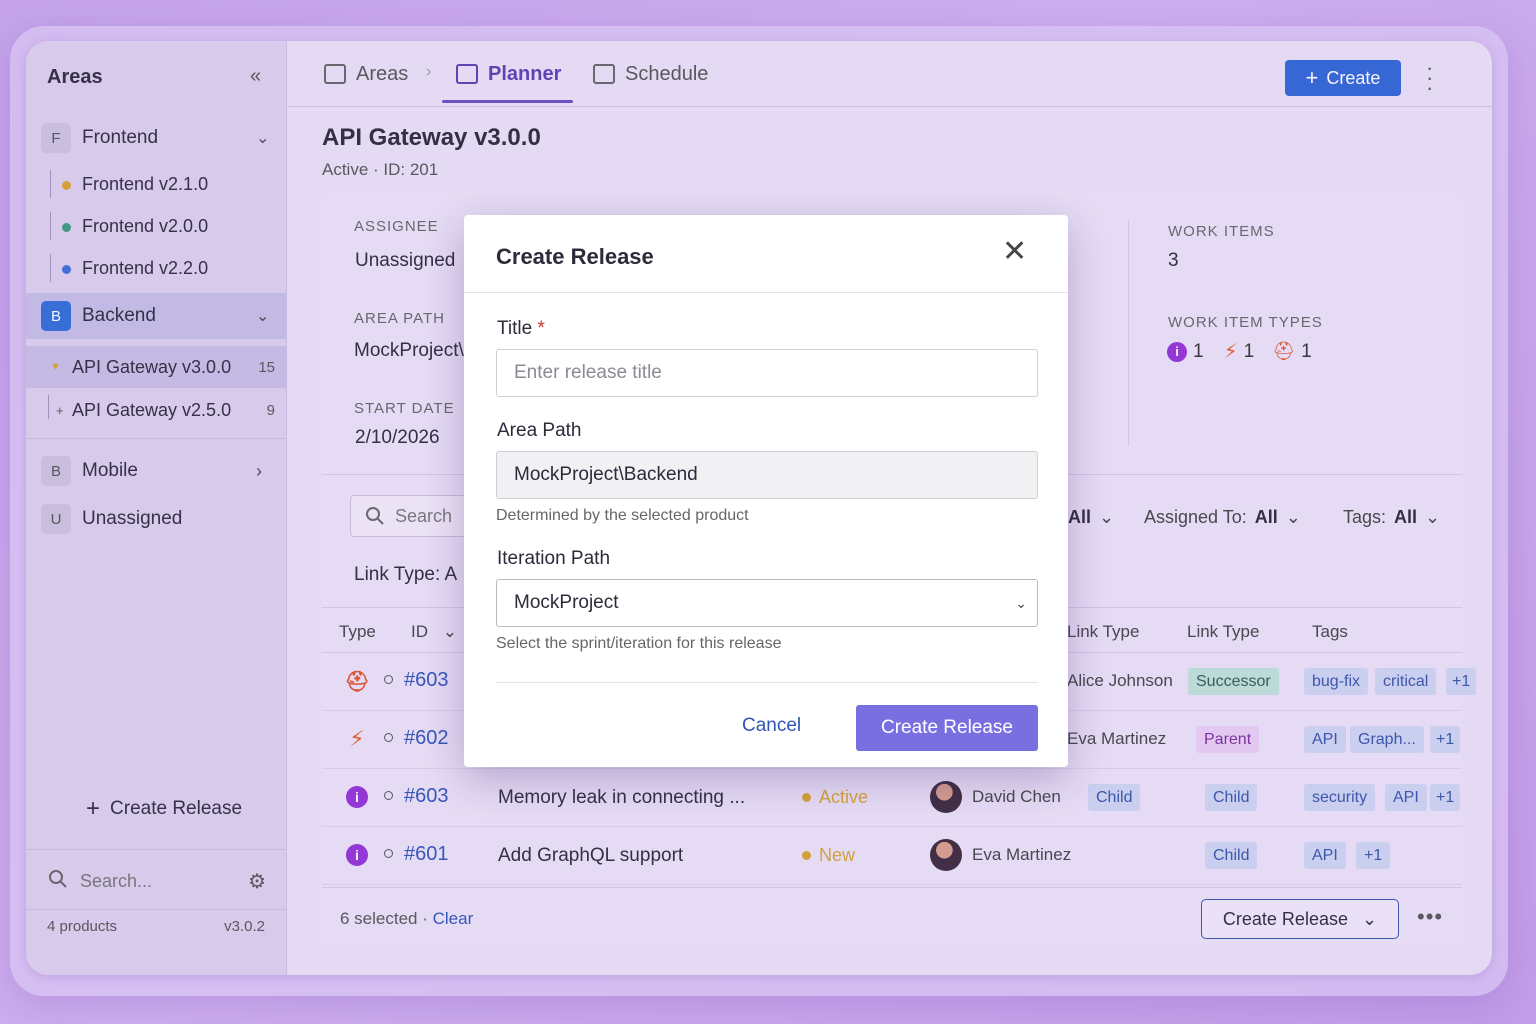  I want to click on title-label-text: Title, so click(515, 328).